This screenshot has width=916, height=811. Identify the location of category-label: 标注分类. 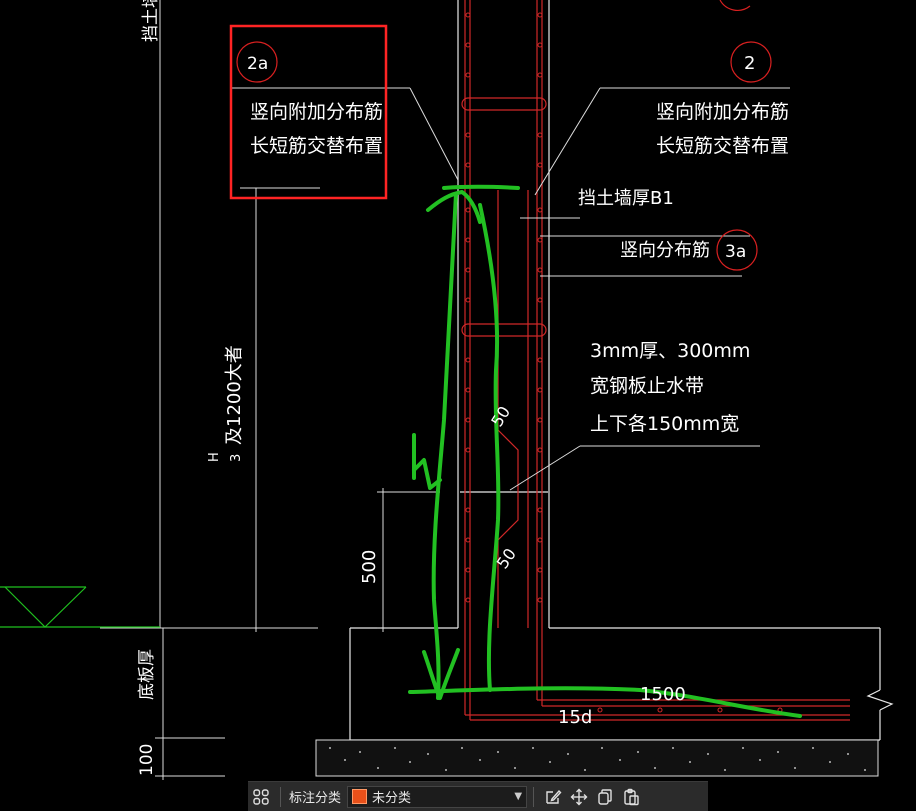
(315, 798).